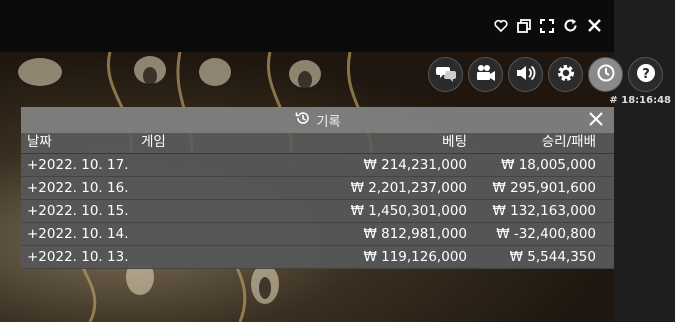 The width and height of the screenshot is (675, 322). Describe the element at coordinates (644, 161) in the screenshot. I see `side-strip` at that location.